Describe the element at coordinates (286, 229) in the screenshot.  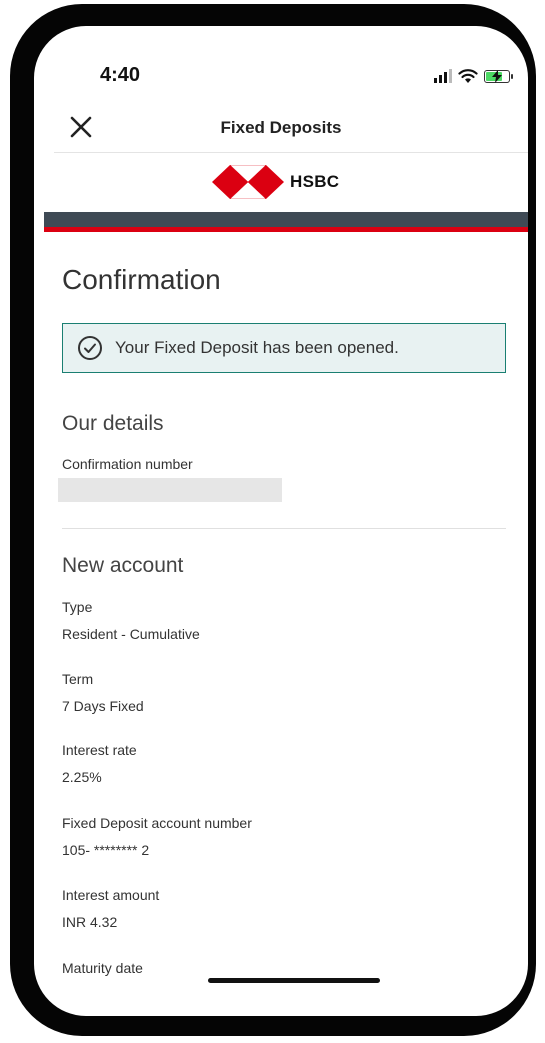
I see `brand-band-red` at that location.